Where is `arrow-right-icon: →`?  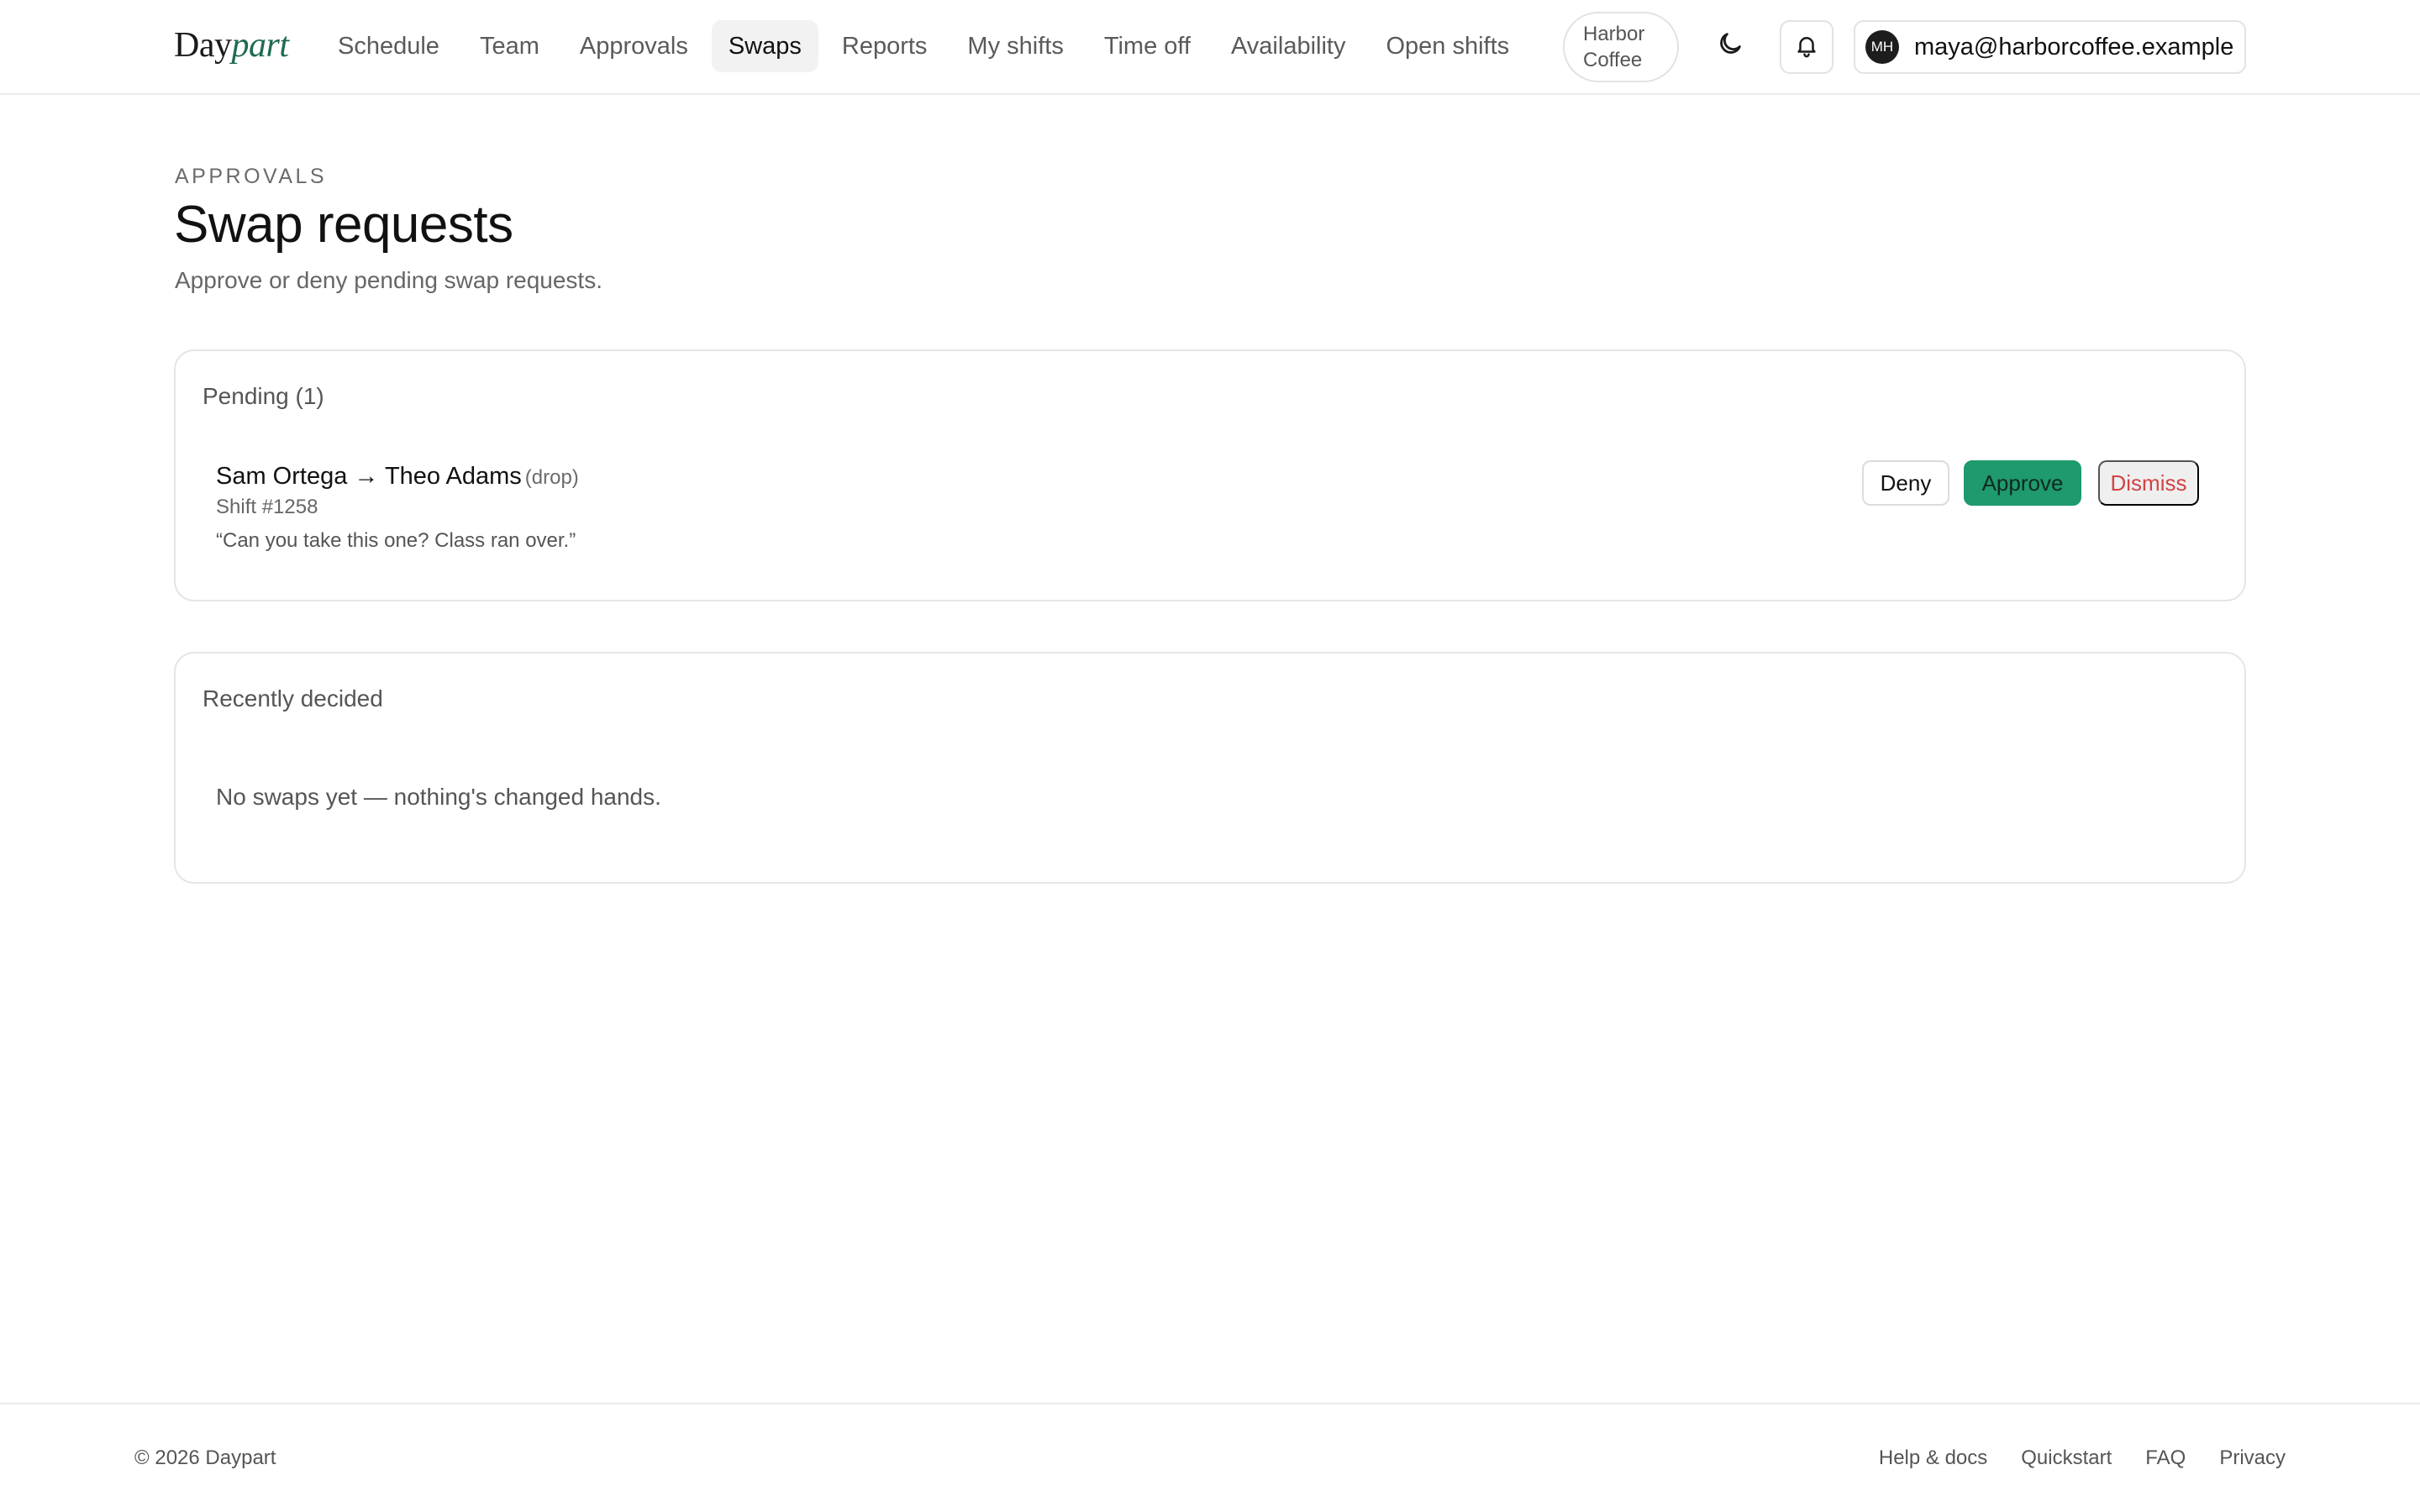
arrow-right-icon: → is located at coordinates (367, 476).